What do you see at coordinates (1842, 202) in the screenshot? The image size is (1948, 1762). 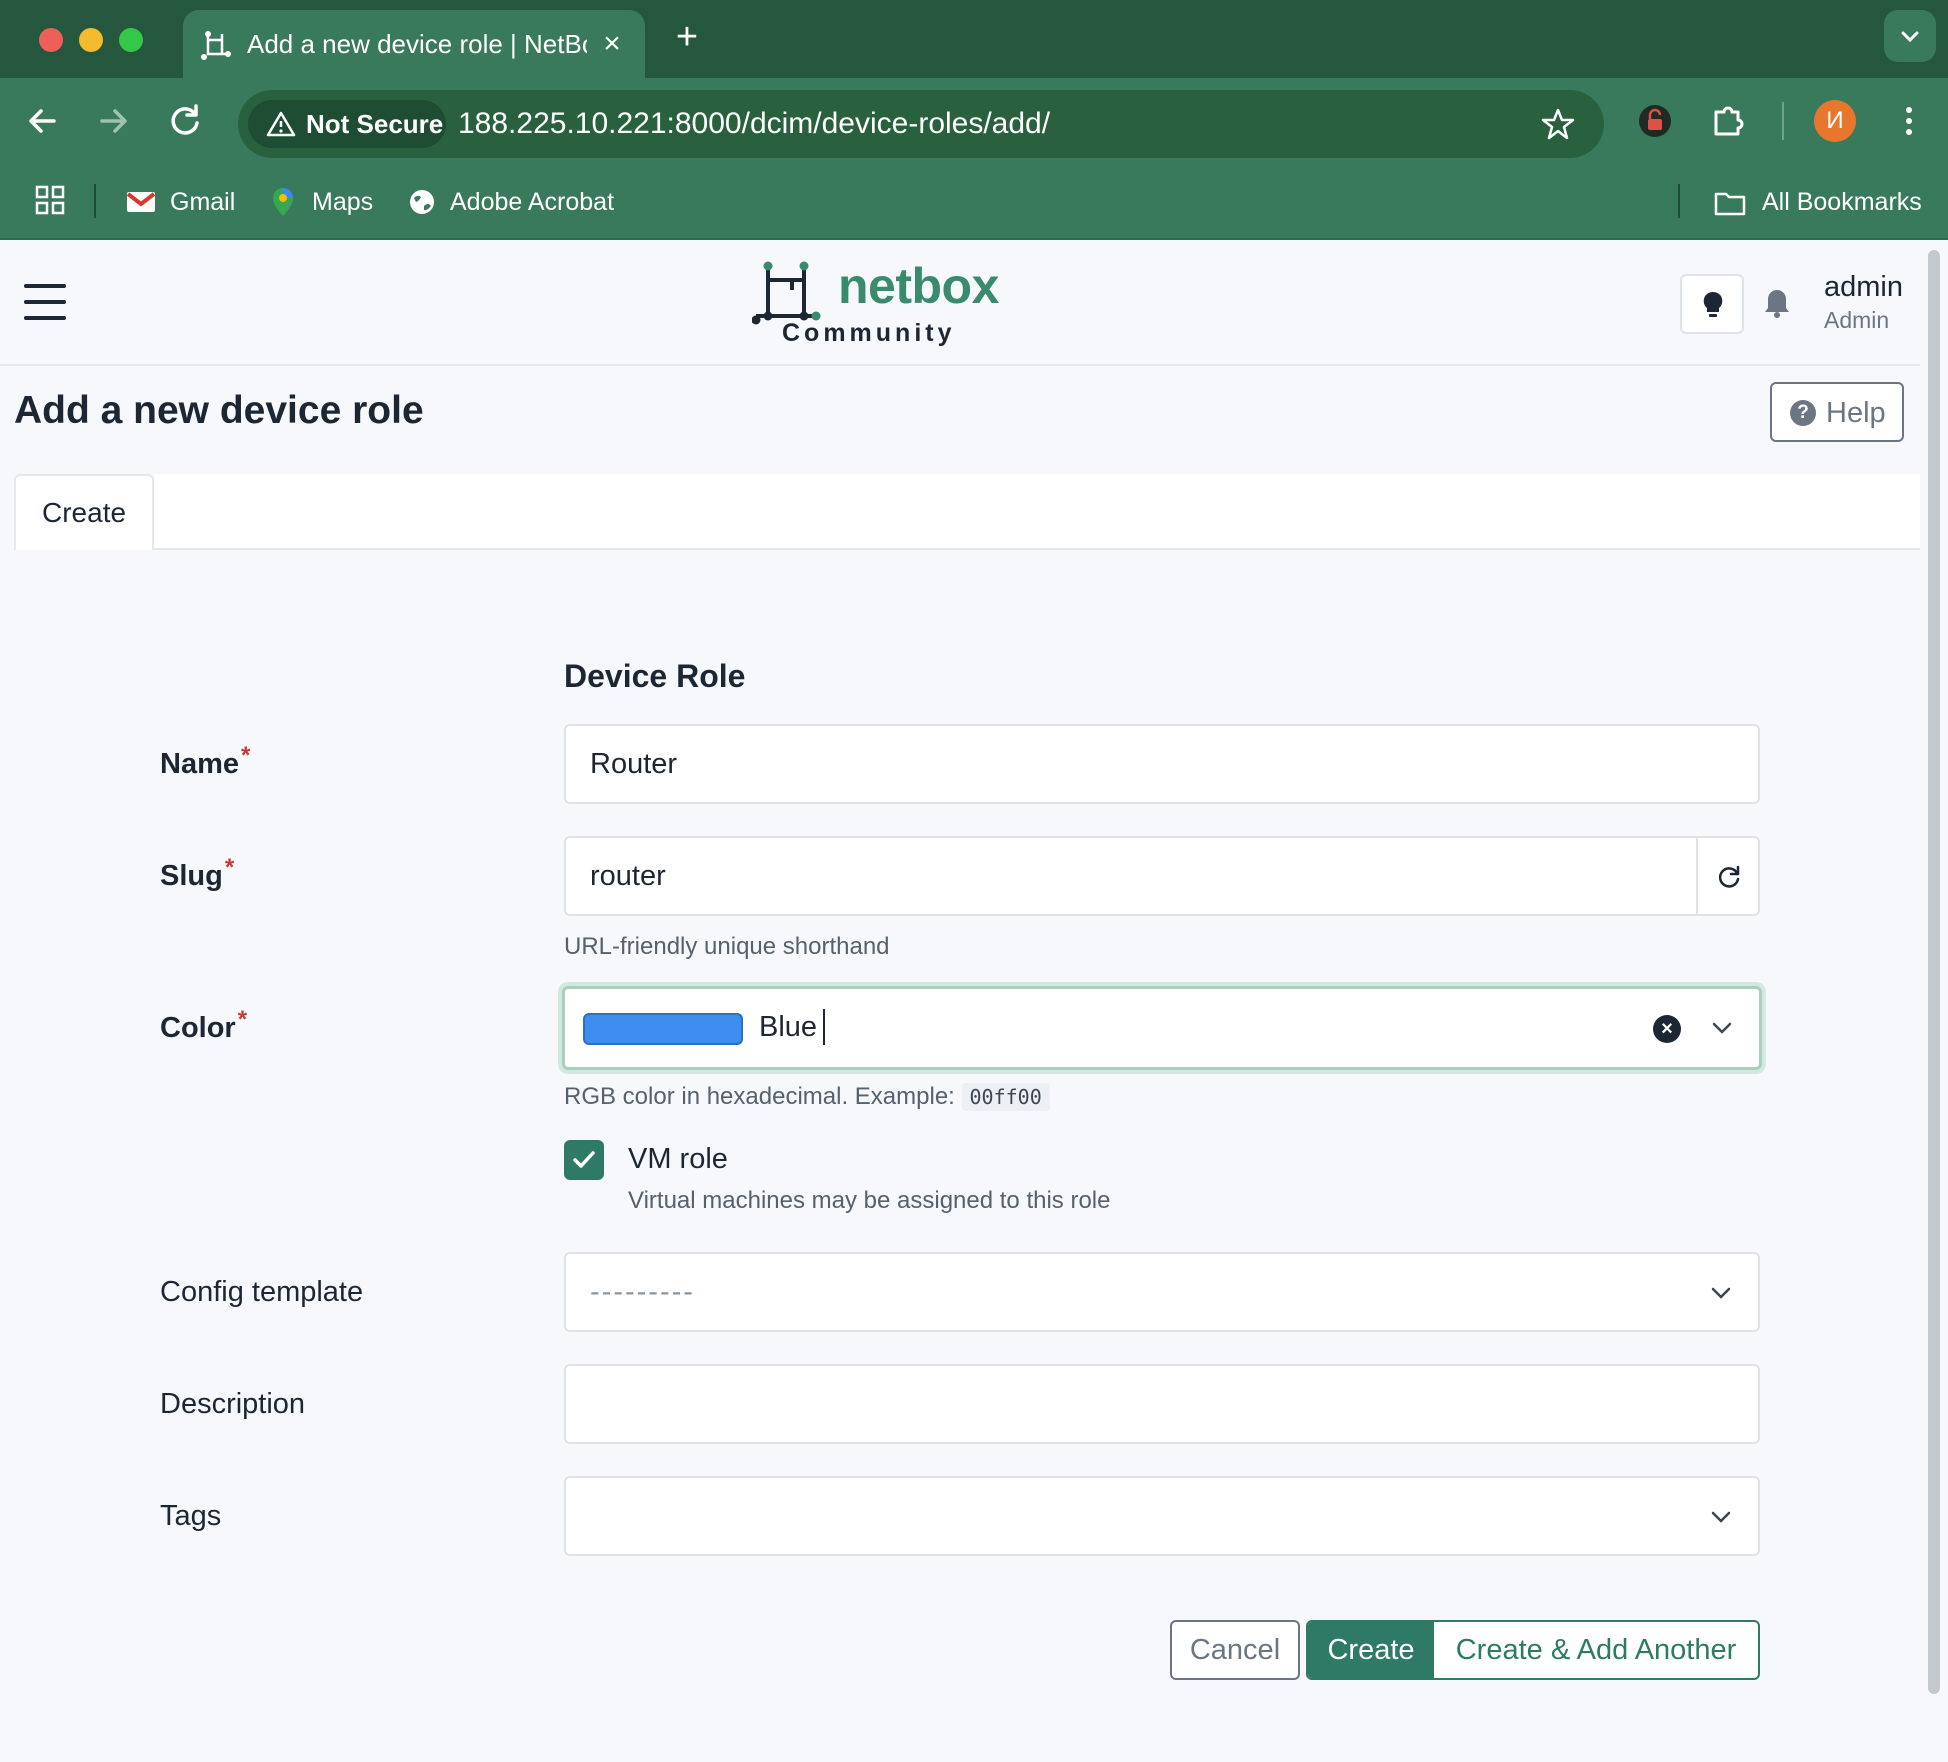 I see `all-bookmarks-label: All Bookmarks` at bounding box center [1842, 202].